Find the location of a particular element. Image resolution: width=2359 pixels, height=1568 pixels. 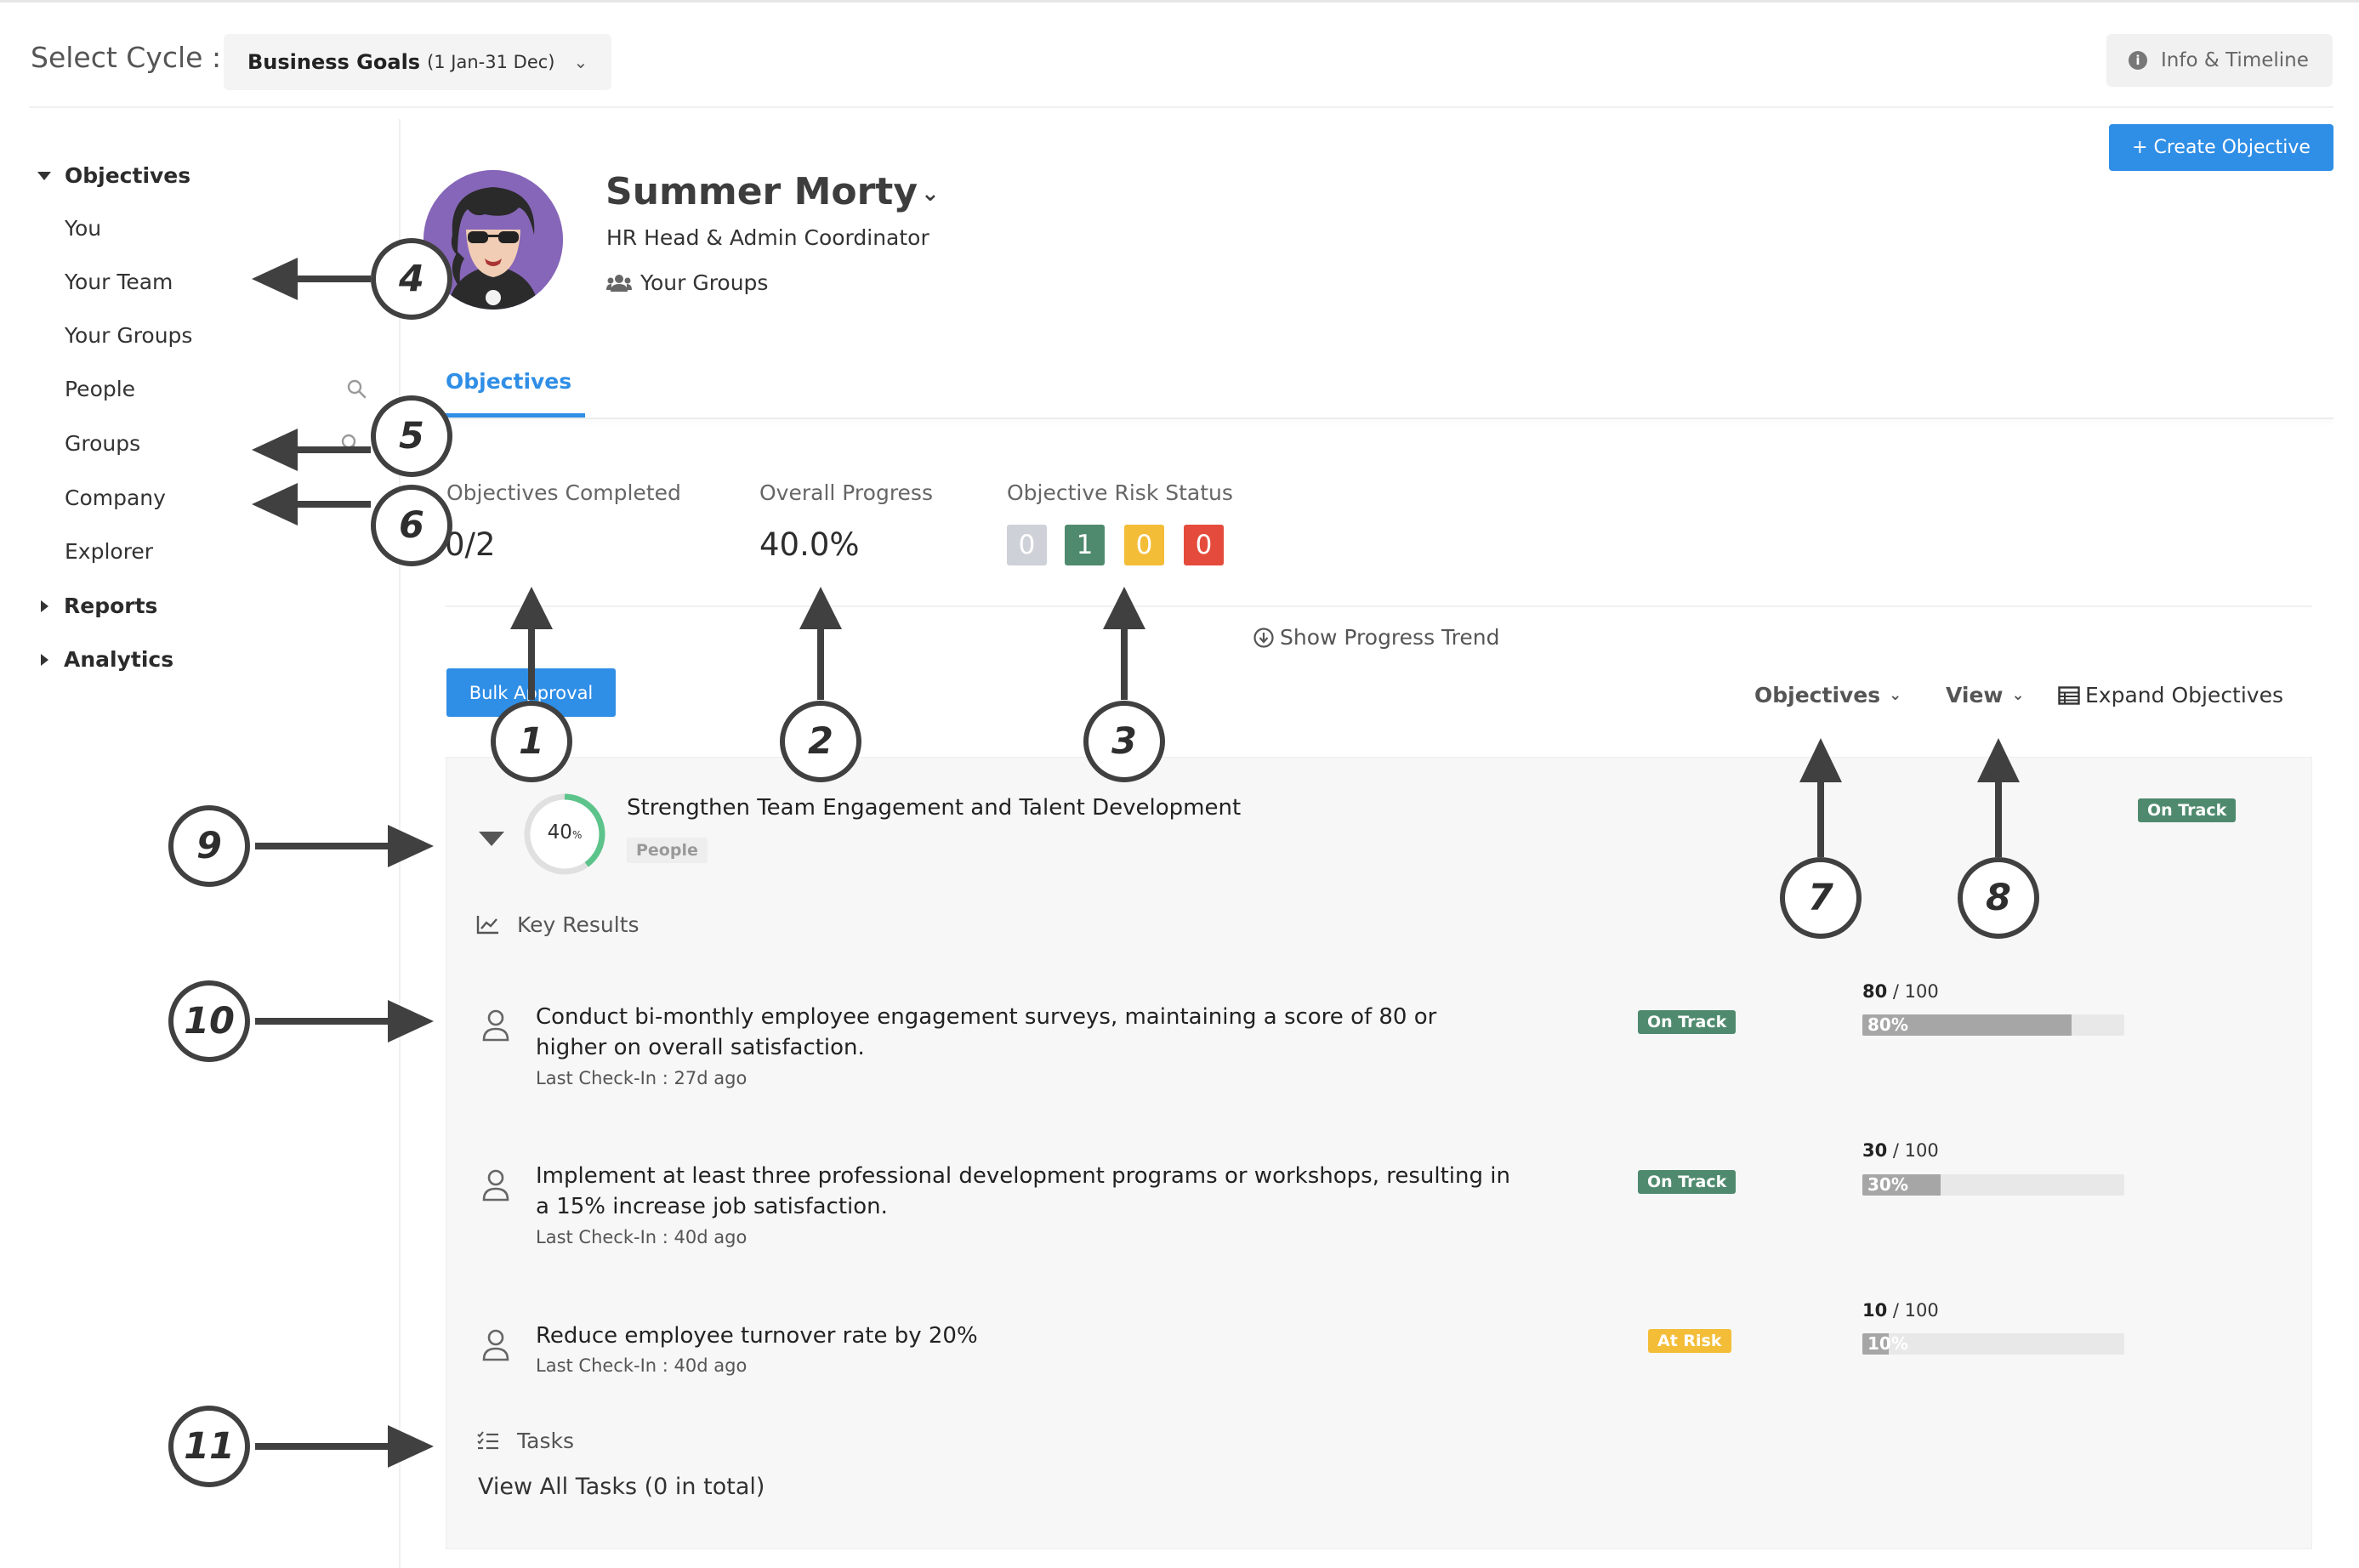

annotation-callout: 7 is located at coordinates (1821, 898).